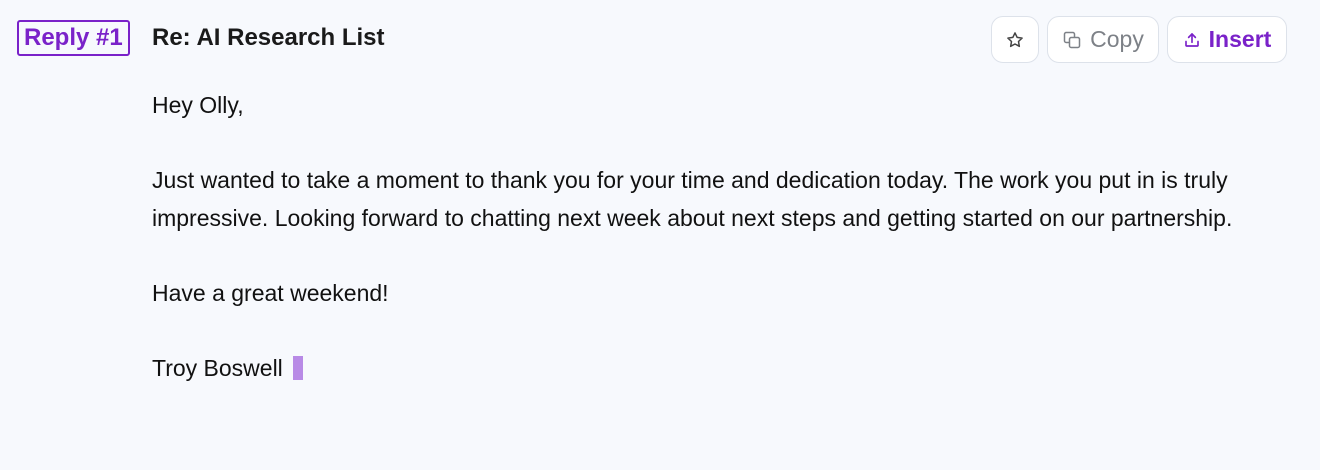 The width and height of the screenshot is (1320, 470). Describe the element at coordinates (297, 368) in the screenshot. I see `text-cursor` at that location.